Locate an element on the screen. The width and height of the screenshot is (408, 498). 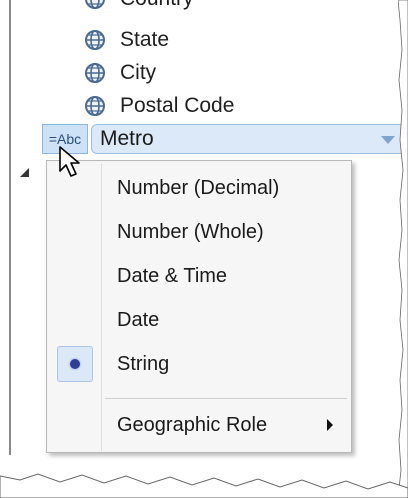
menu-item-label: Number (Decimal) is located at coordinates (198, 187).